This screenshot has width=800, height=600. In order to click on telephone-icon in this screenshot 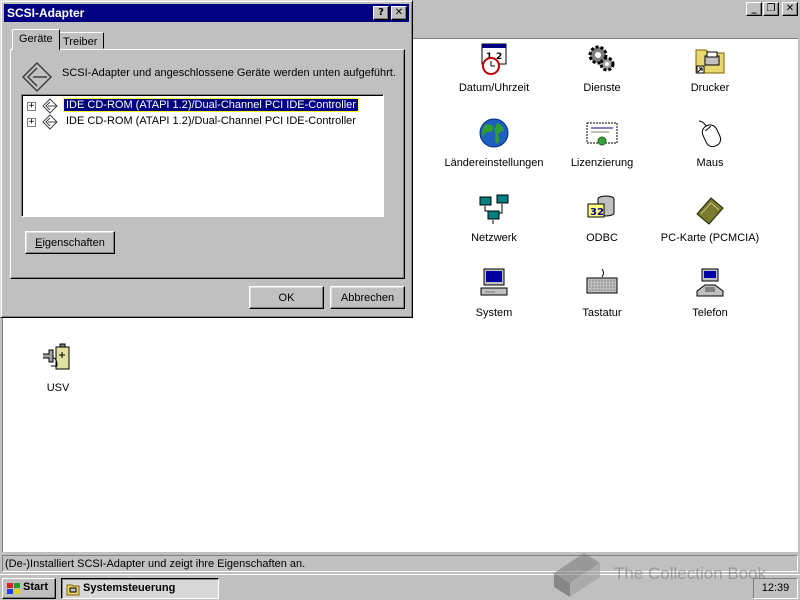, I will do `click(710, 282)`.